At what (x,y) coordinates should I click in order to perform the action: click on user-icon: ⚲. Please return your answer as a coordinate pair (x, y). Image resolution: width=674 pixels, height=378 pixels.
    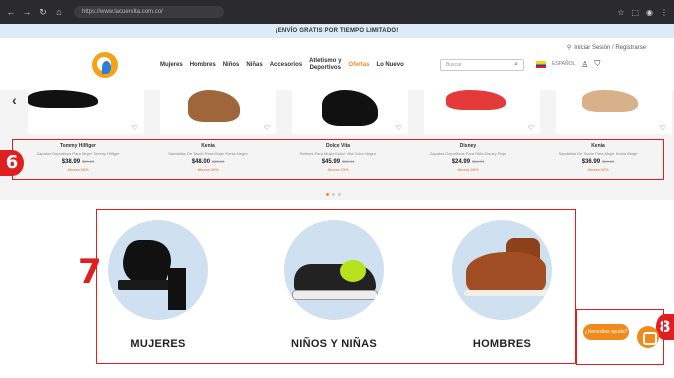
    Looking at the image, I should click on (569, 48).